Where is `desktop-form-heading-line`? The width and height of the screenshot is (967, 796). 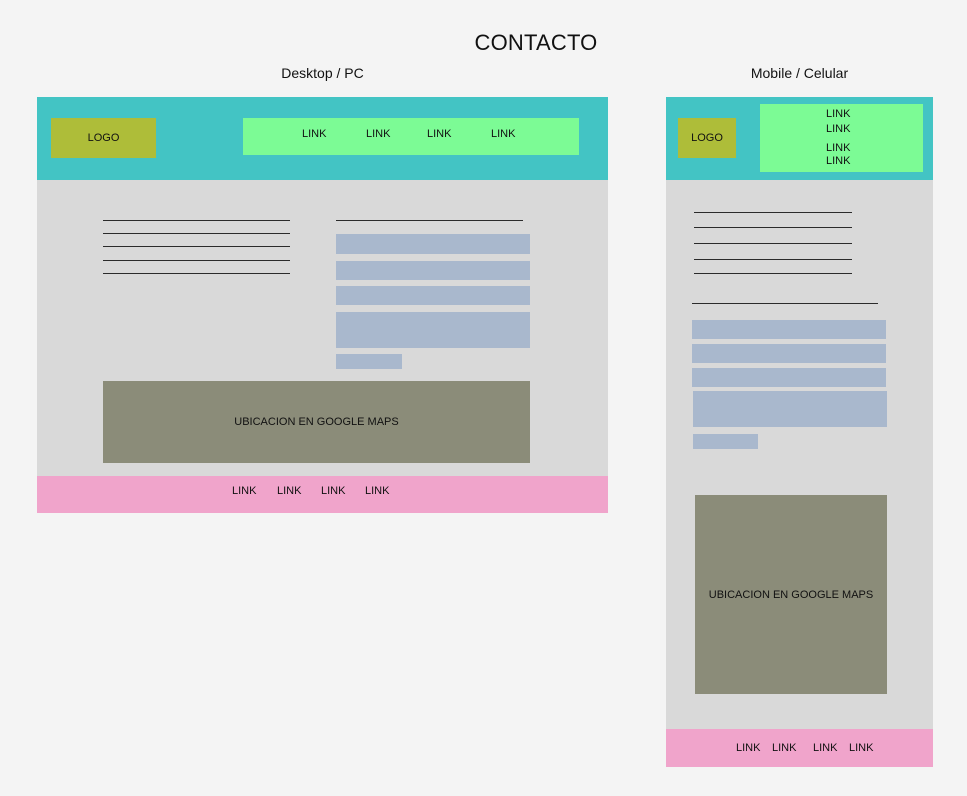
desktop-form-heading-line is located at coordinates (429, 220).